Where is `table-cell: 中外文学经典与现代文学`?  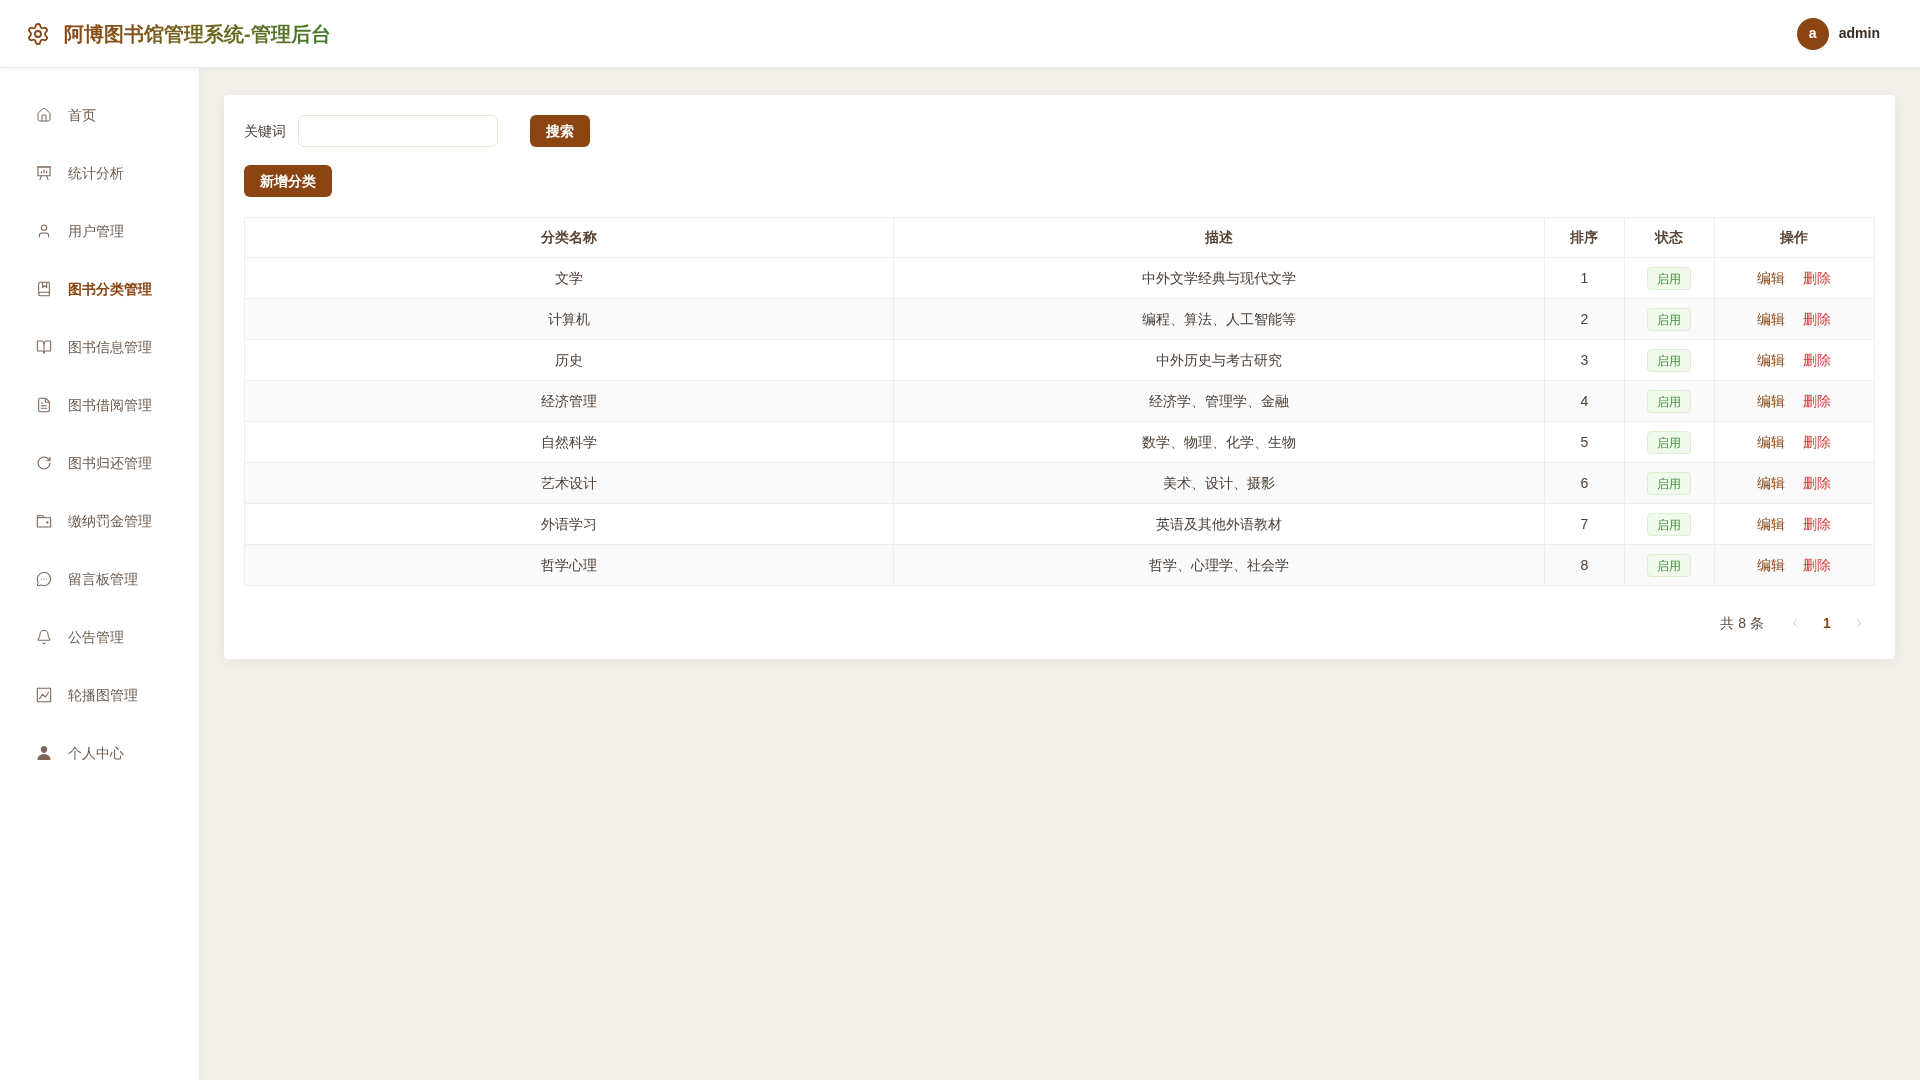 table-cell: 中外文学经典与现代文学 is located at coordinates (1219, 278).